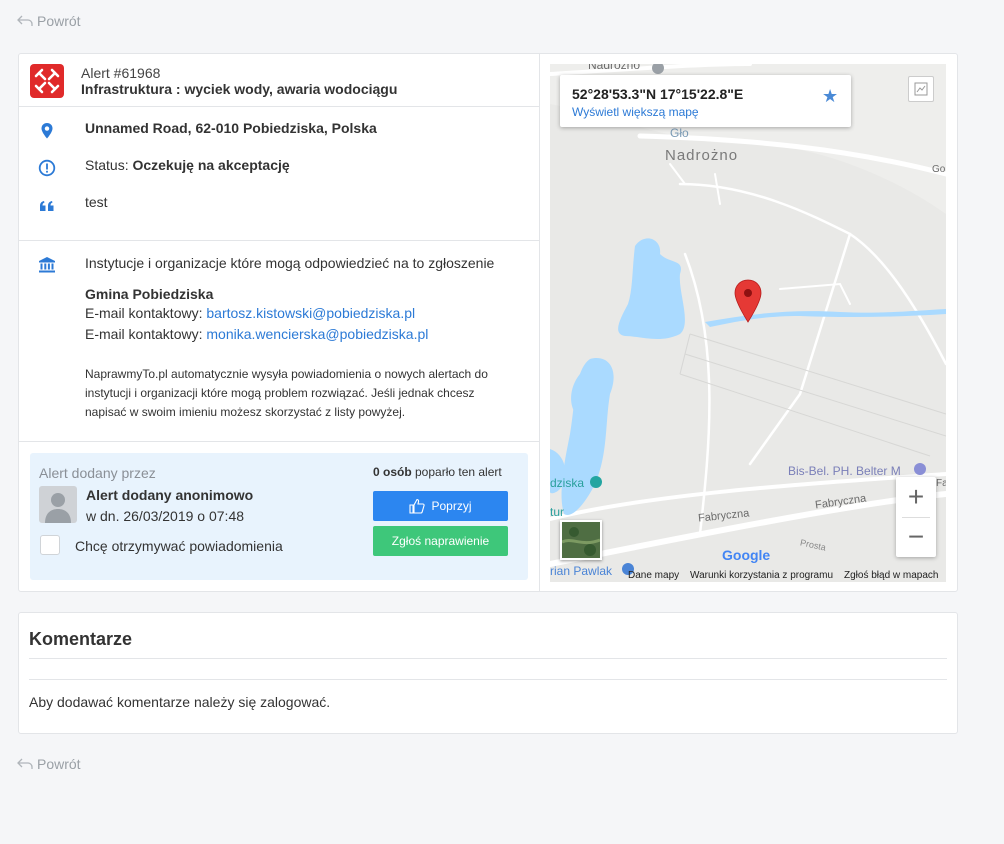 The height and width of the screenshot is (844, 1004). What do you see at coordinates (891, 575) in the screenshot?
I see `map-report-link: Zgłoś błąd w mapach` at bounding box center [891, 575].